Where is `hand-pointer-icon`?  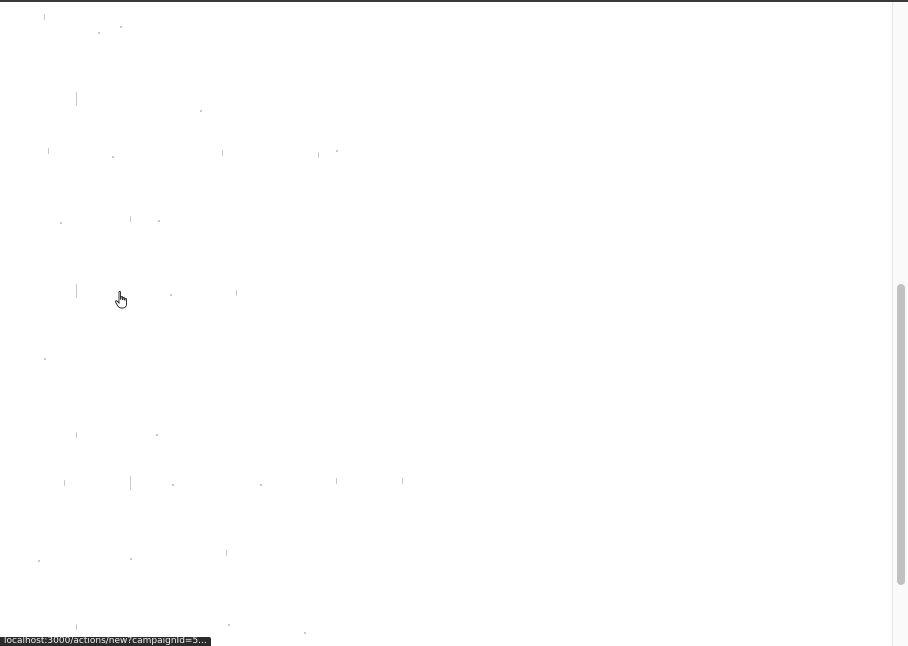 hand-pointer-icon is located at coordinates (122, 300).